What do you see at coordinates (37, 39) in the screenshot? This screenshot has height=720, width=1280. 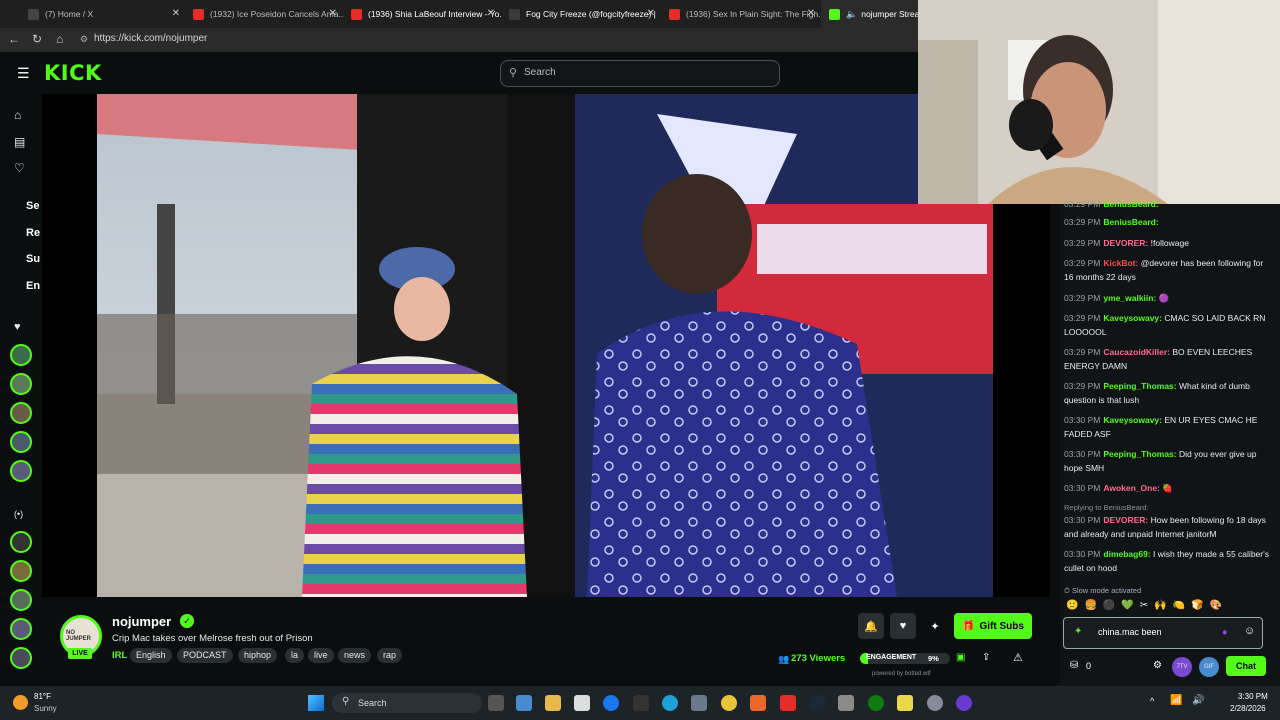 I see `reload-icon: ↻` at bounding box center [37, 39].